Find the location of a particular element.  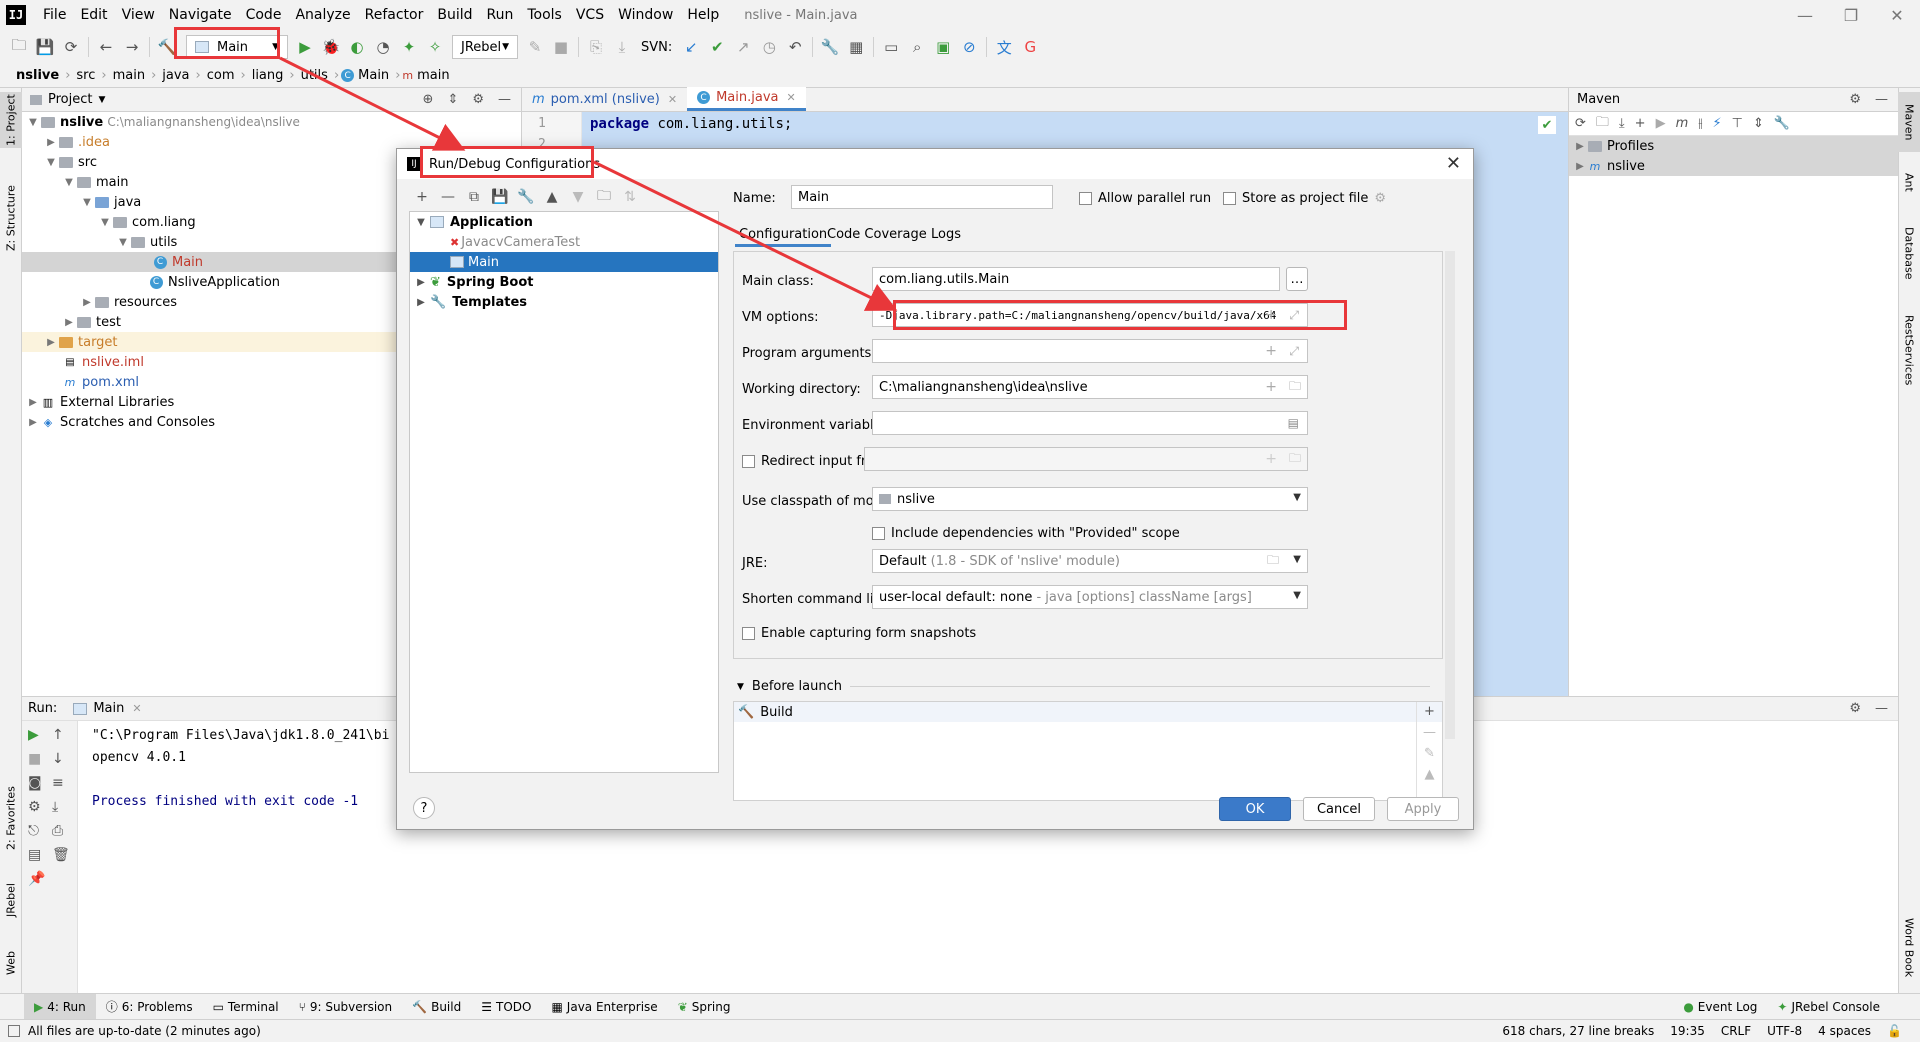

svn-history-icon: ◷ is located at coordinates (769, 47).